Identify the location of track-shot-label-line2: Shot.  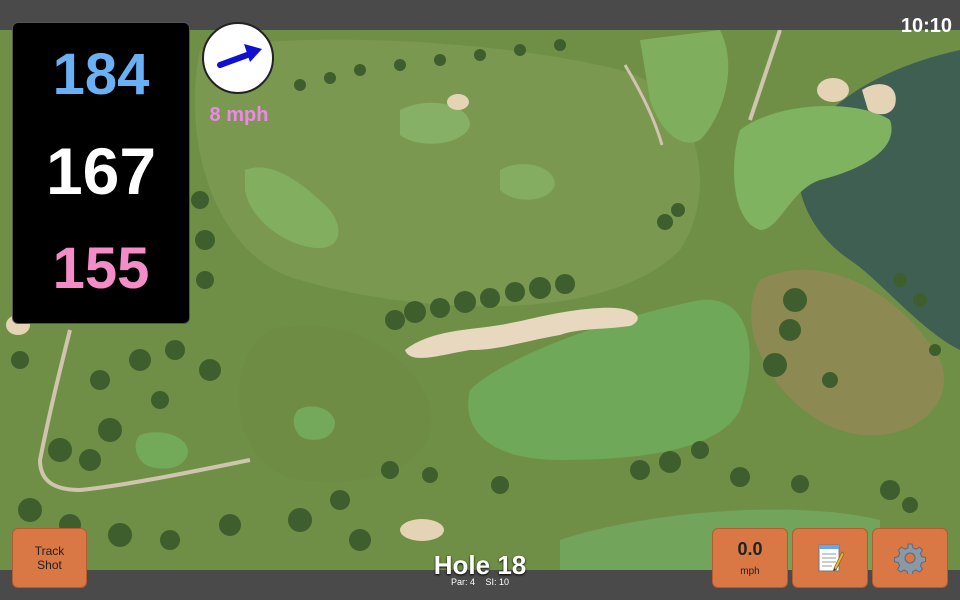
(49, 565).